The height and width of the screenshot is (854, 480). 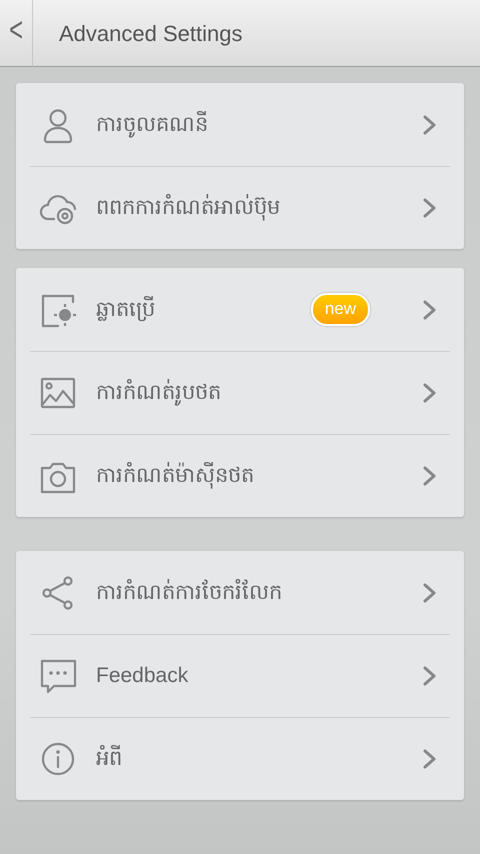 What do you see at coordinates (159, 393) in the screenshot?
I see `row-label: ការកំណត់រូបថត` at bounding box center [159, 393].